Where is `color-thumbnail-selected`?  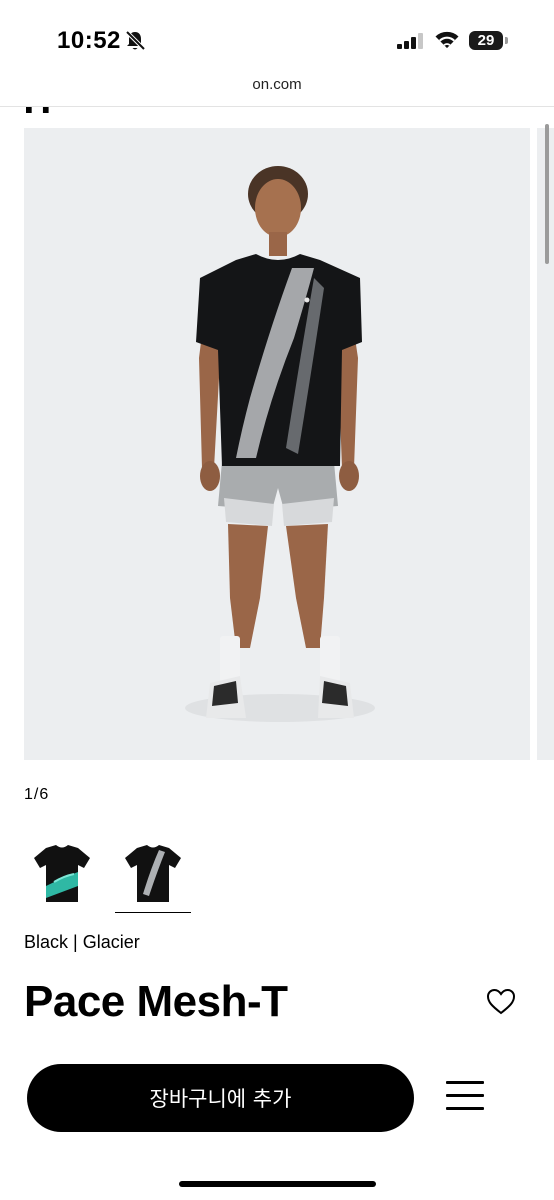
color-thumbnail-selected is located at coordinates (153, 874).